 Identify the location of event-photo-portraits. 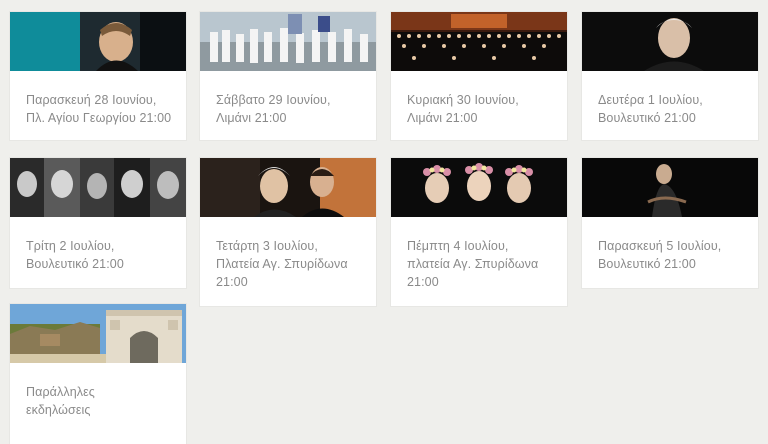
(98, 187).